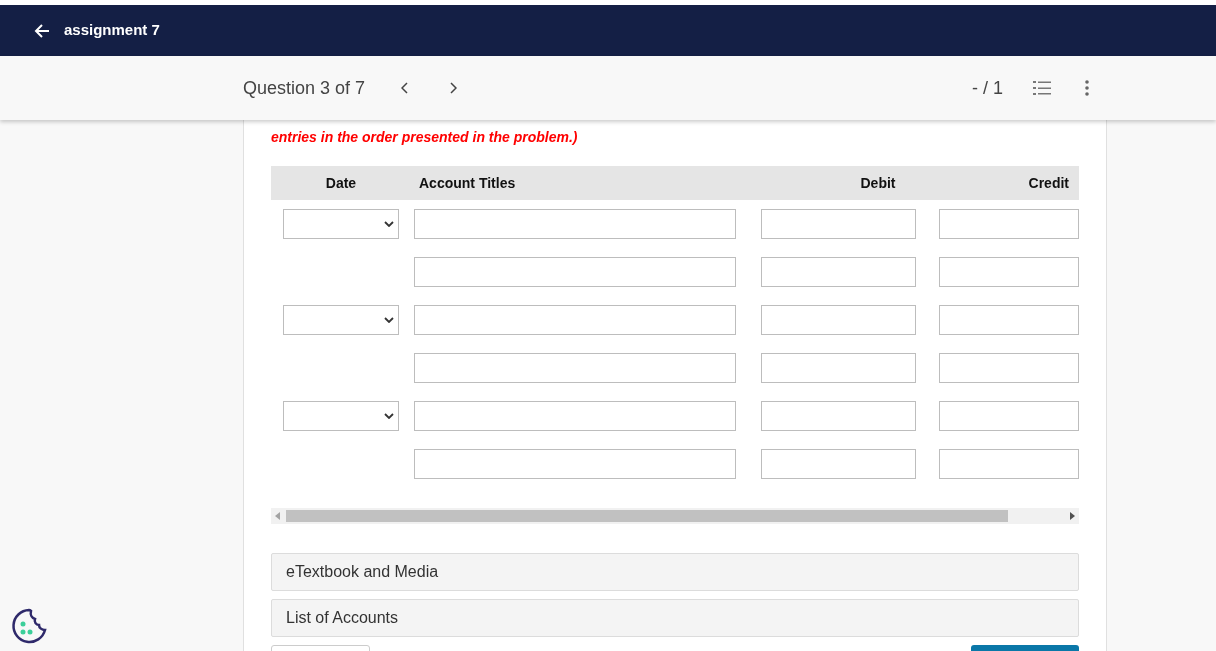 This screenshot has height=651, width=1216. I want to click on scrollbar-thumb, so click(647, 516).